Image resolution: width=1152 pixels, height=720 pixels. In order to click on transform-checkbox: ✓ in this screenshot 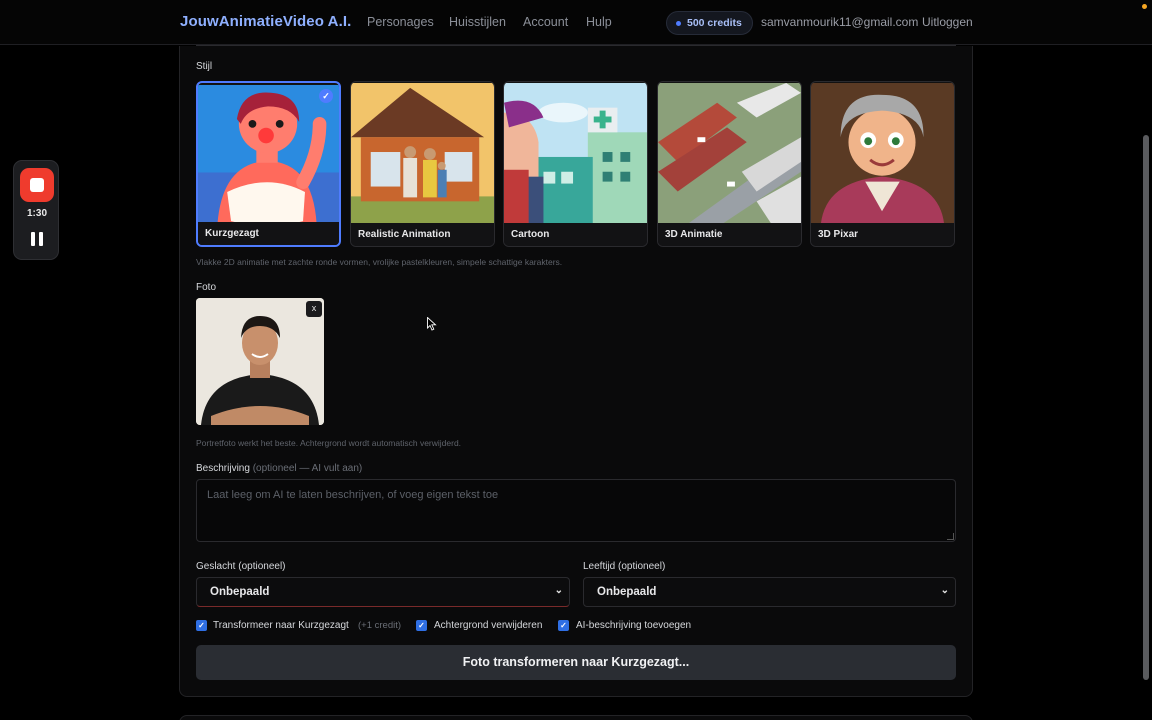, I will do `click(201, 625)`.